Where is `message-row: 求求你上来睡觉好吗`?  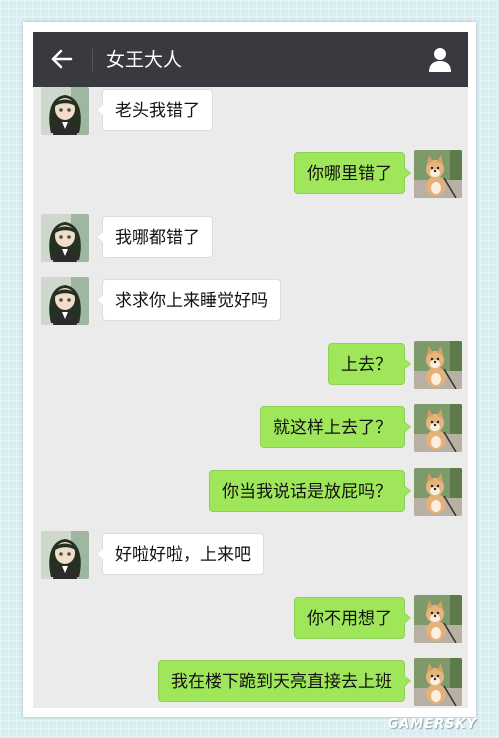 message-row: 求求你上来睡觉好吗 is located at coordinates (250, 302).